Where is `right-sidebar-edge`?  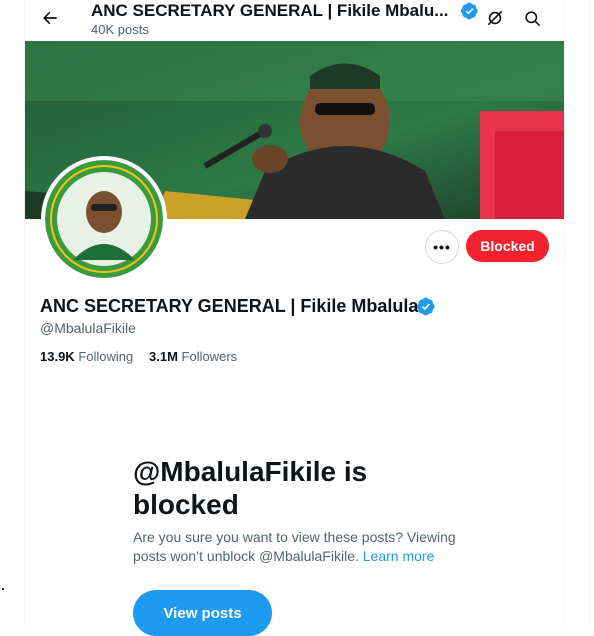 right-sidebar-edge is located at coordinates (591, 313).